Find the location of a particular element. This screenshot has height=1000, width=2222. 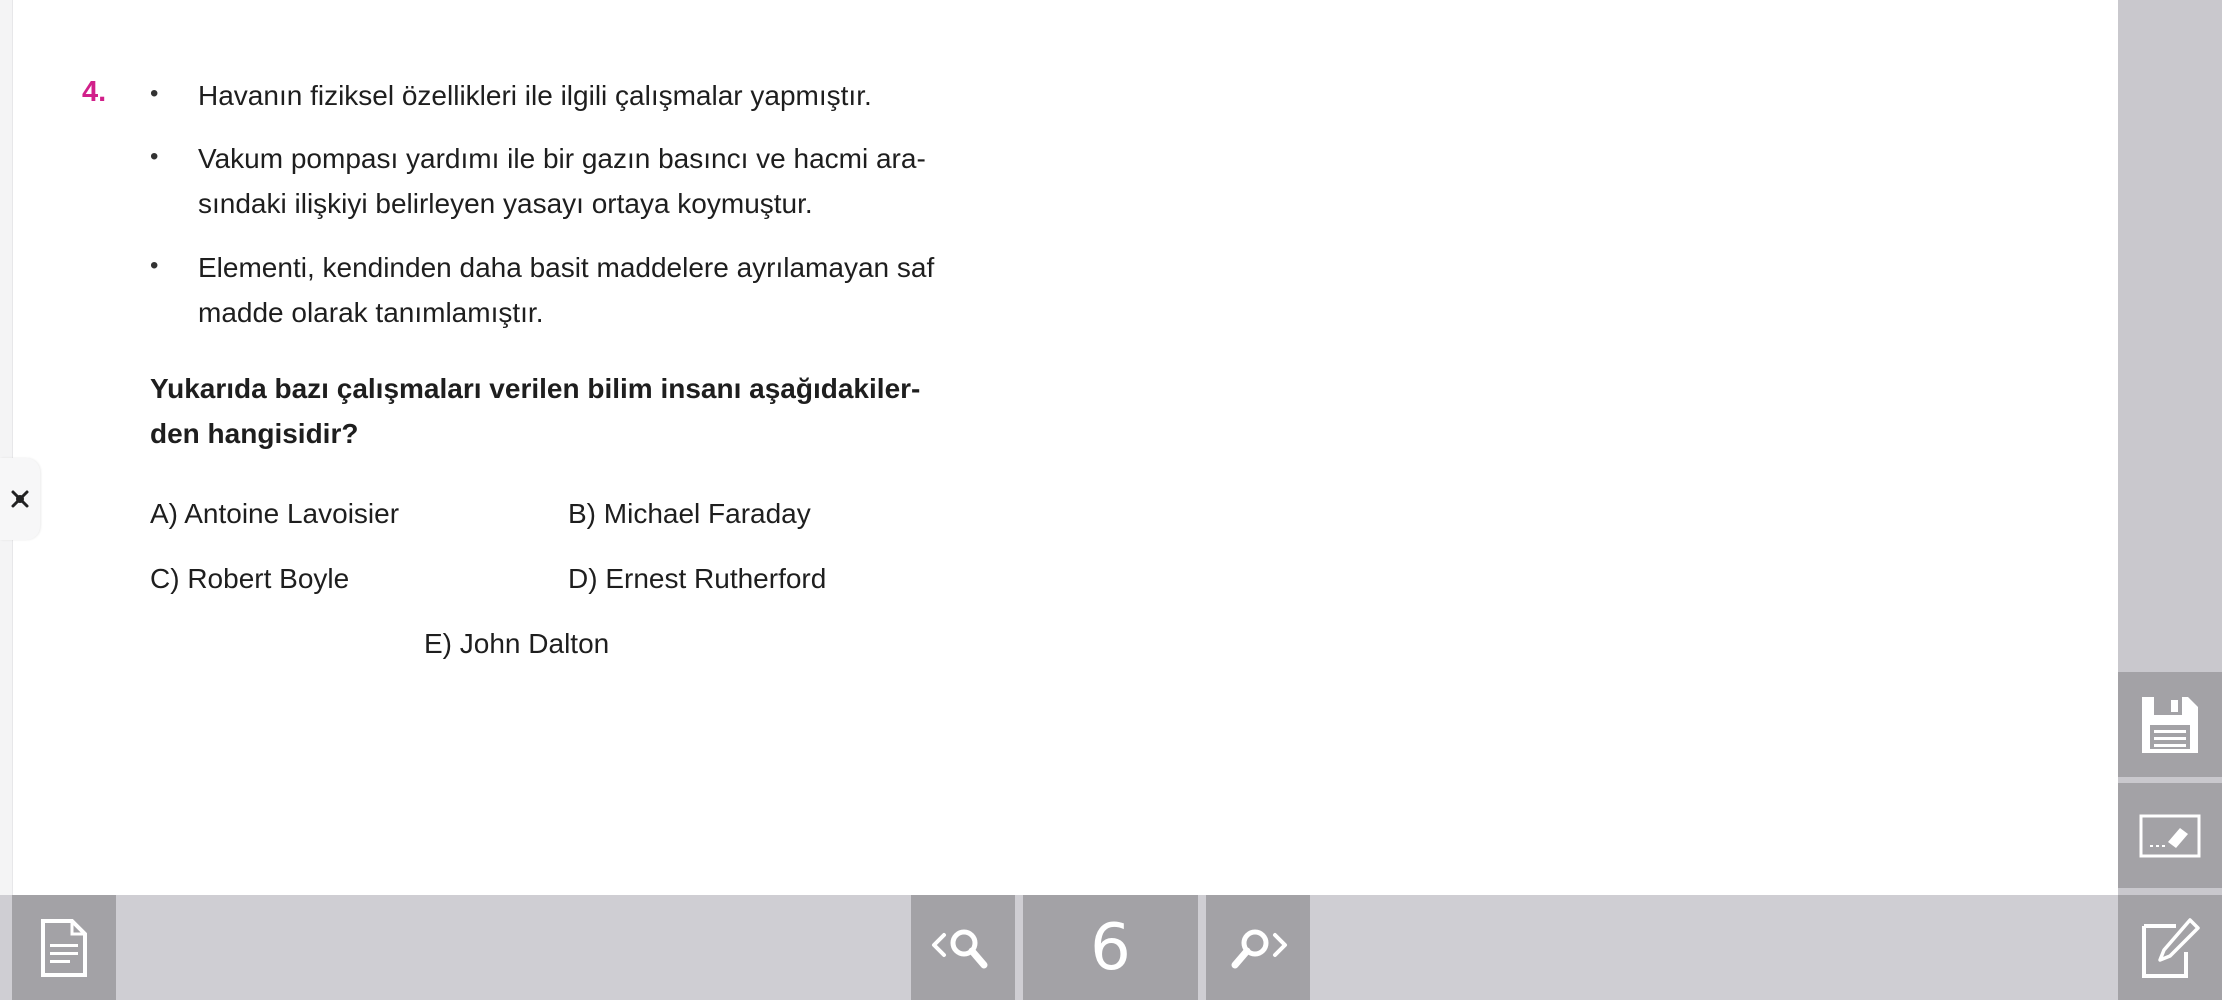

option-c: C) Robert Boyle is located at coordinates (249, 579).